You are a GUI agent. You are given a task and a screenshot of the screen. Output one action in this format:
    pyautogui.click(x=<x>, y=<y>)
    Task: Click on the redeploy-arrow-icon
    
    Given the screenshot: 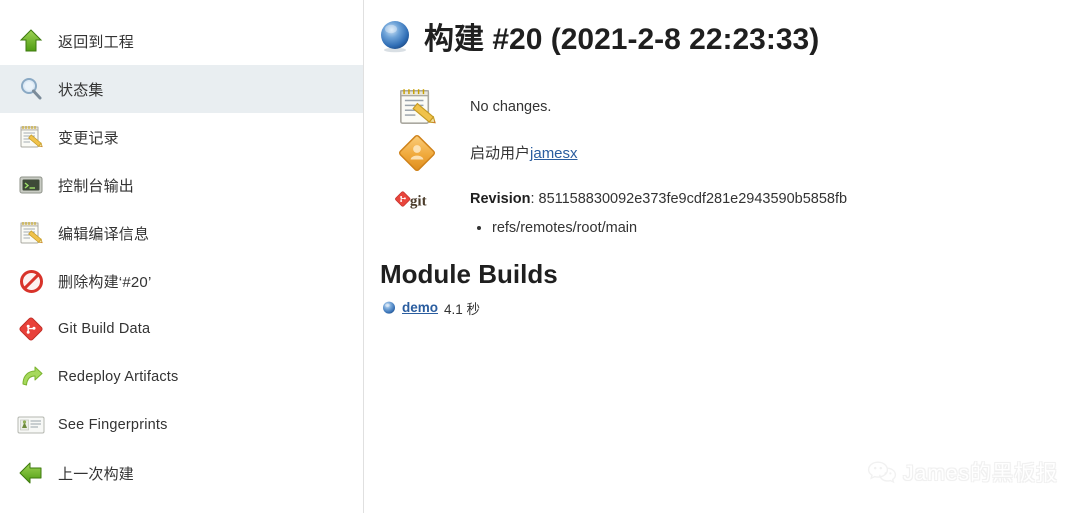 What is the action you would take?
    pyautogui.click(x=31, y=377)
    